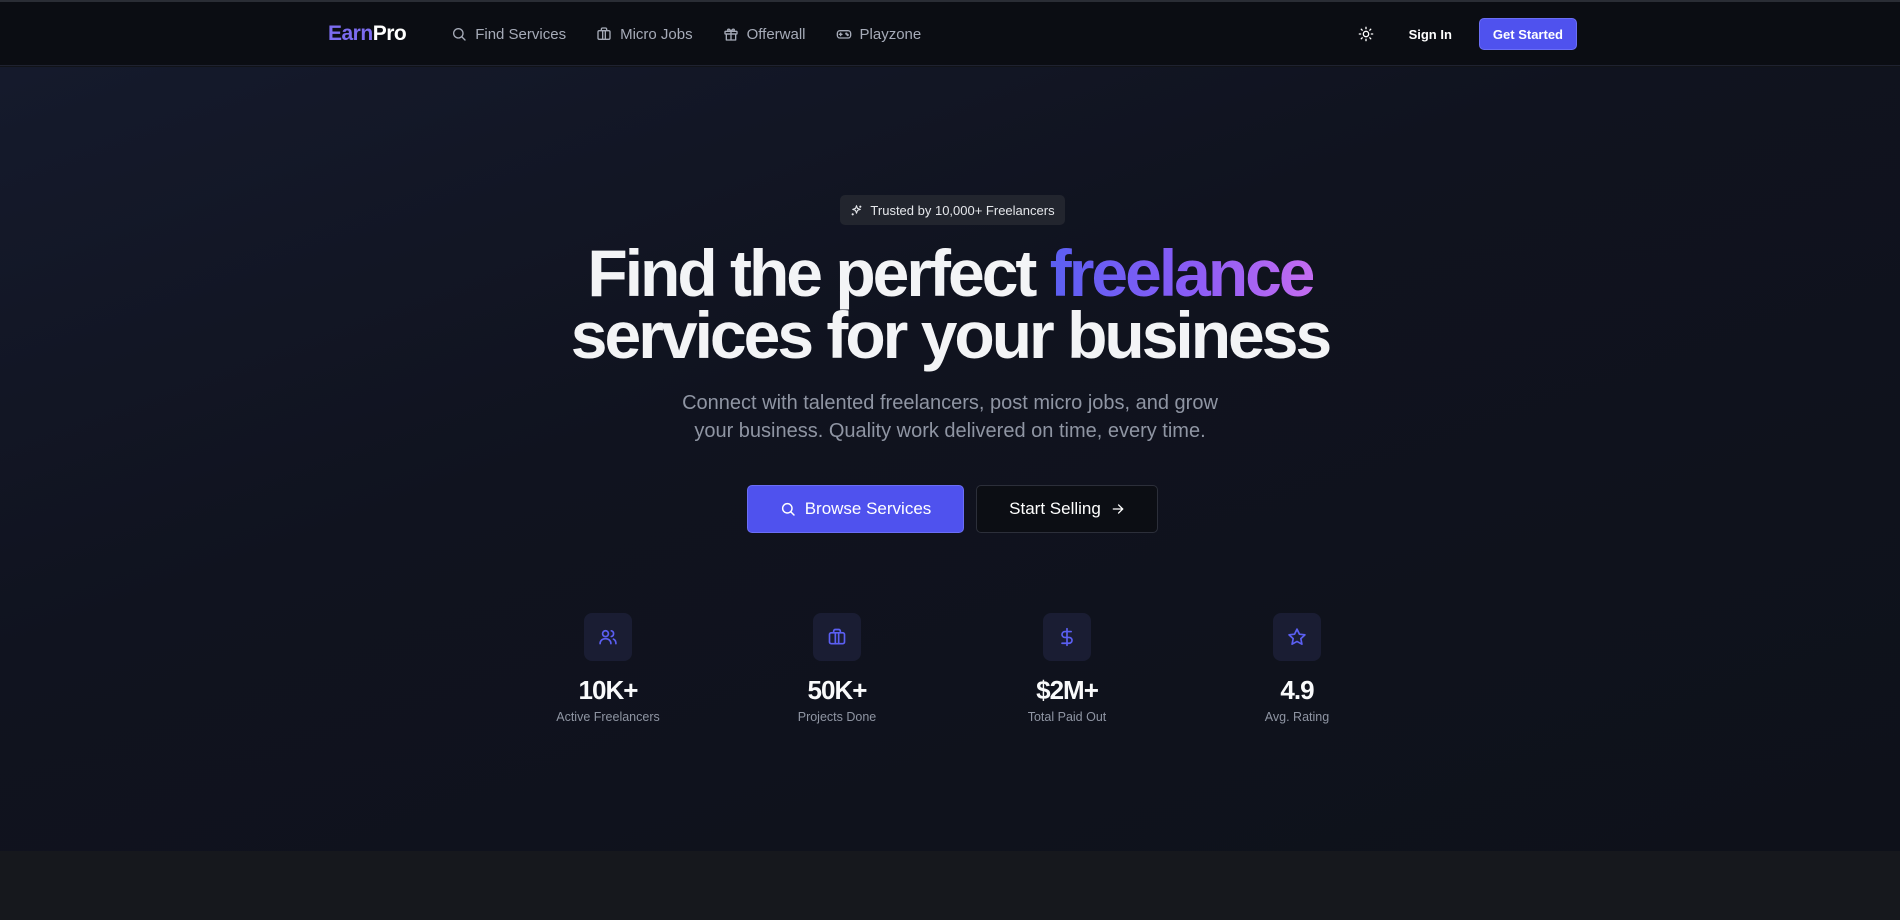 The image size is (1900, 920). What do you see at coordinates (350, 33) in the screenshot?
I see `brand-logo-earn: Earn` at bounding box center [350, 33].